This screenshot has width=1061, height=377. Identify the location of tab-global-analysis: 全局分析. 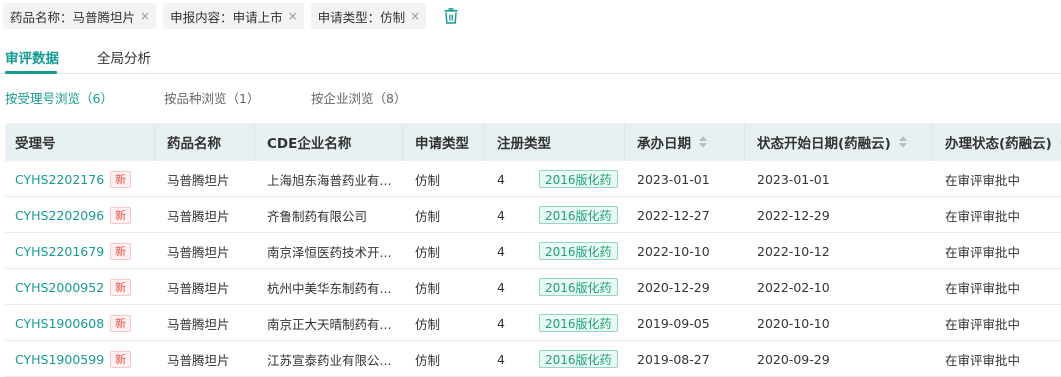
(124, 57).